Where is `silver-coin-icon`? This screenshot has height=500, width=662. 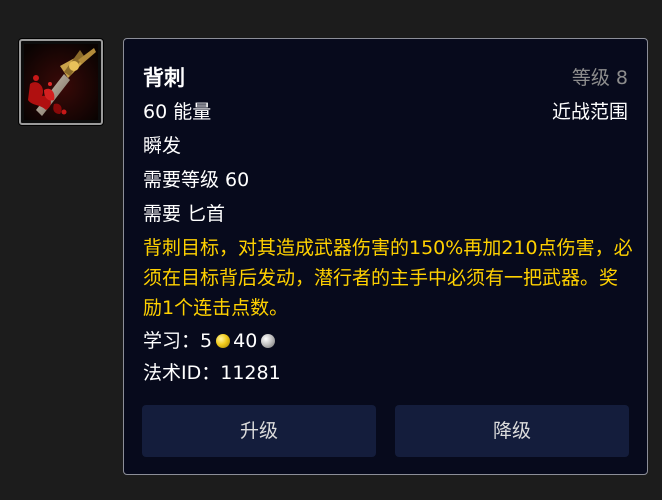
silver-coin-icon is located at coordinates (268, 341).